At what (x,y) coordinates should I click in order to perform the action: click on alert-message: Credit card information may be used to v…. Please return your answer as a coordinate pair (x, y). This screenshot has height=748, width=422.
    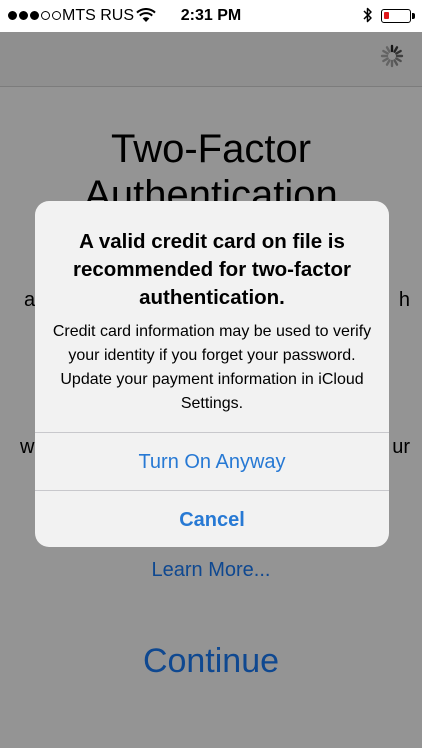
    Looking at the image, I should click on (212, 367).